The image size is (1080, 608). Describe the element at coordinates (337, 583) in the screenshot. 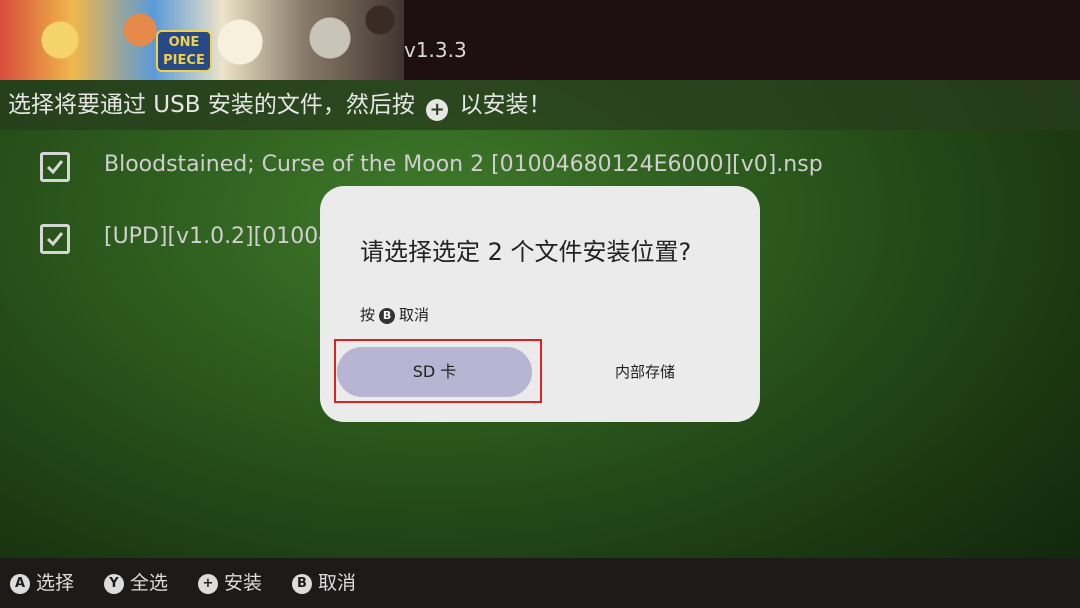

I see `hint-label: 取消` at that location.